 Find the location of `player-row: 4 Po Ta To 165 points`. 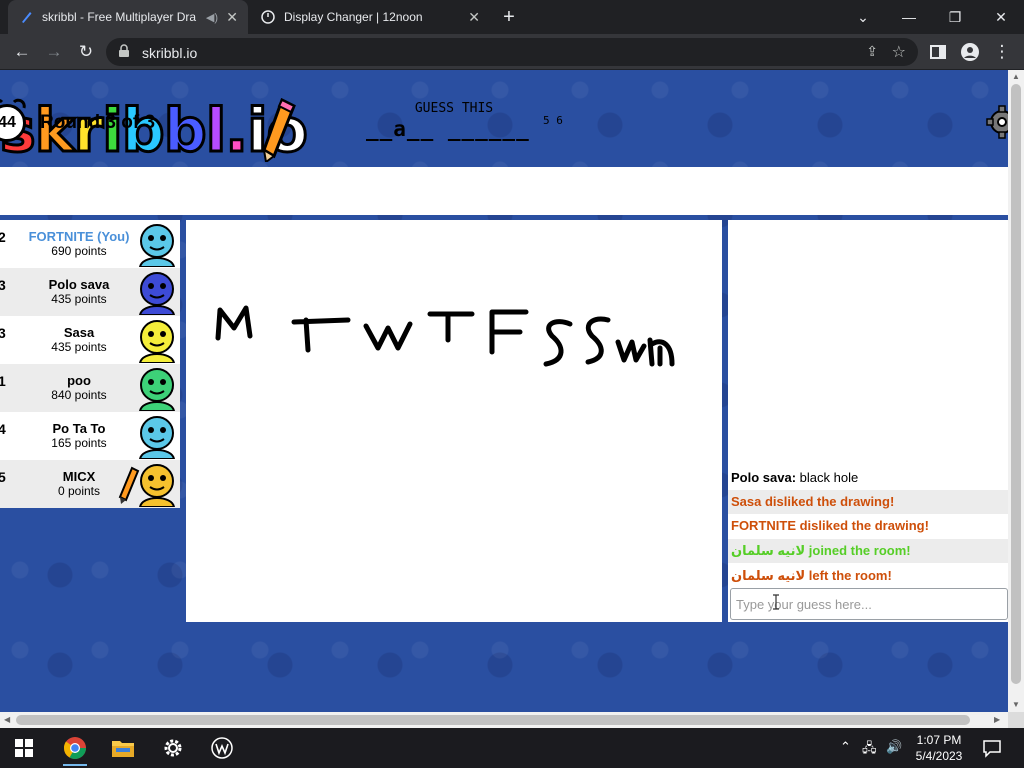

player-row: 4 Po Ta To 165 points is located at coordinates (90, 436).